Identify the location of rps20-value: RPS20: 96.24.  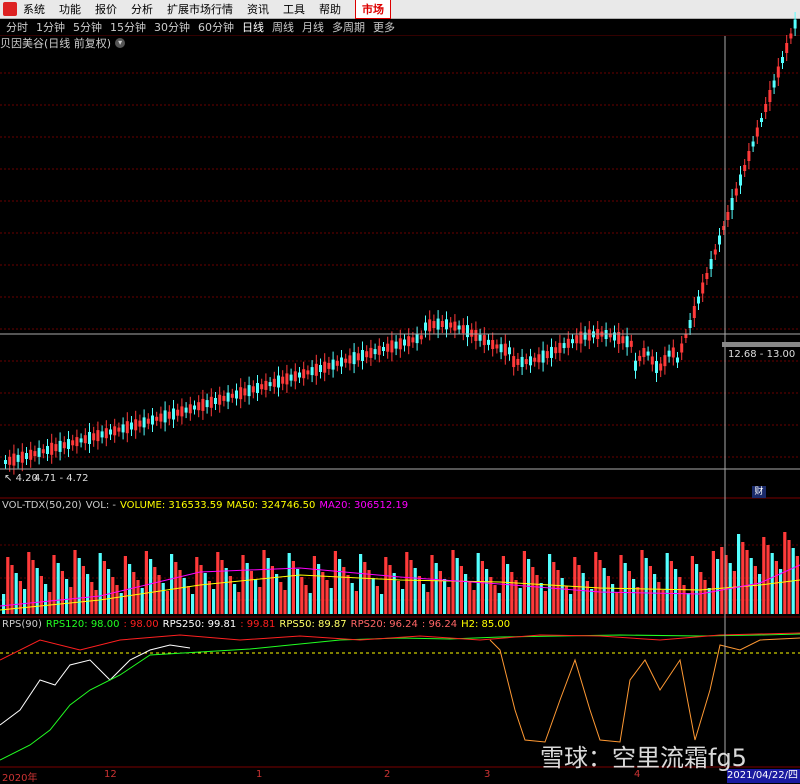
(384, 624).